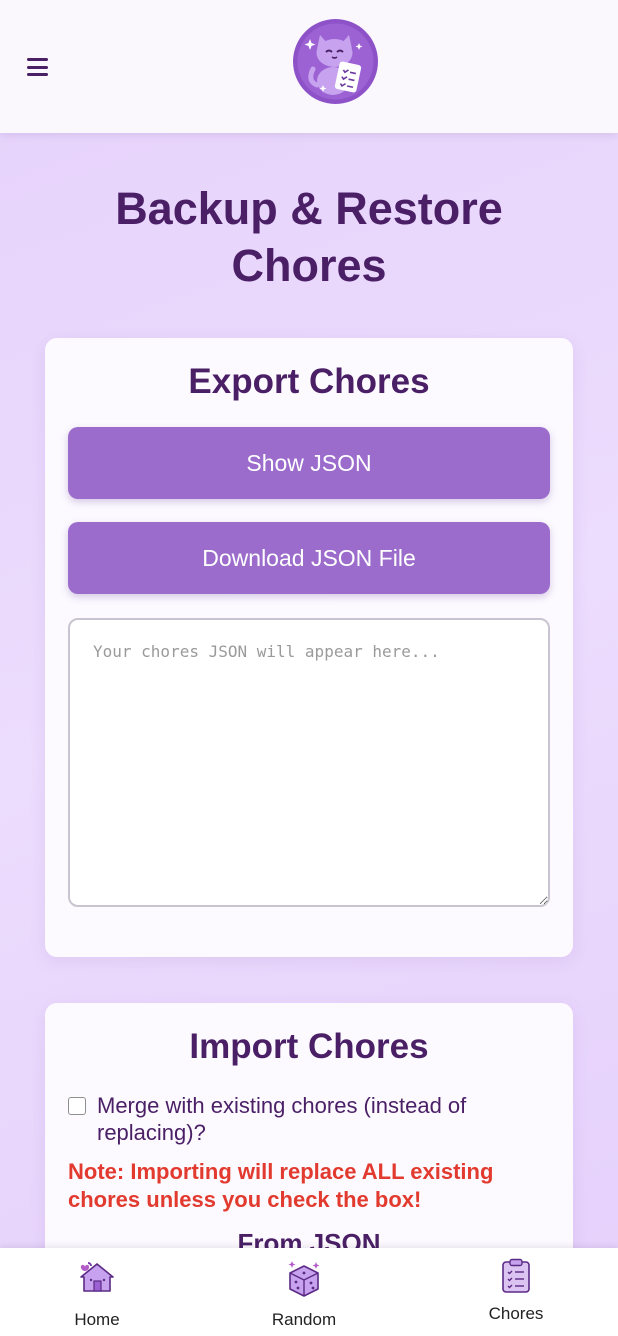  I want to click on hamburger-menu-icon, so click(37, 67).